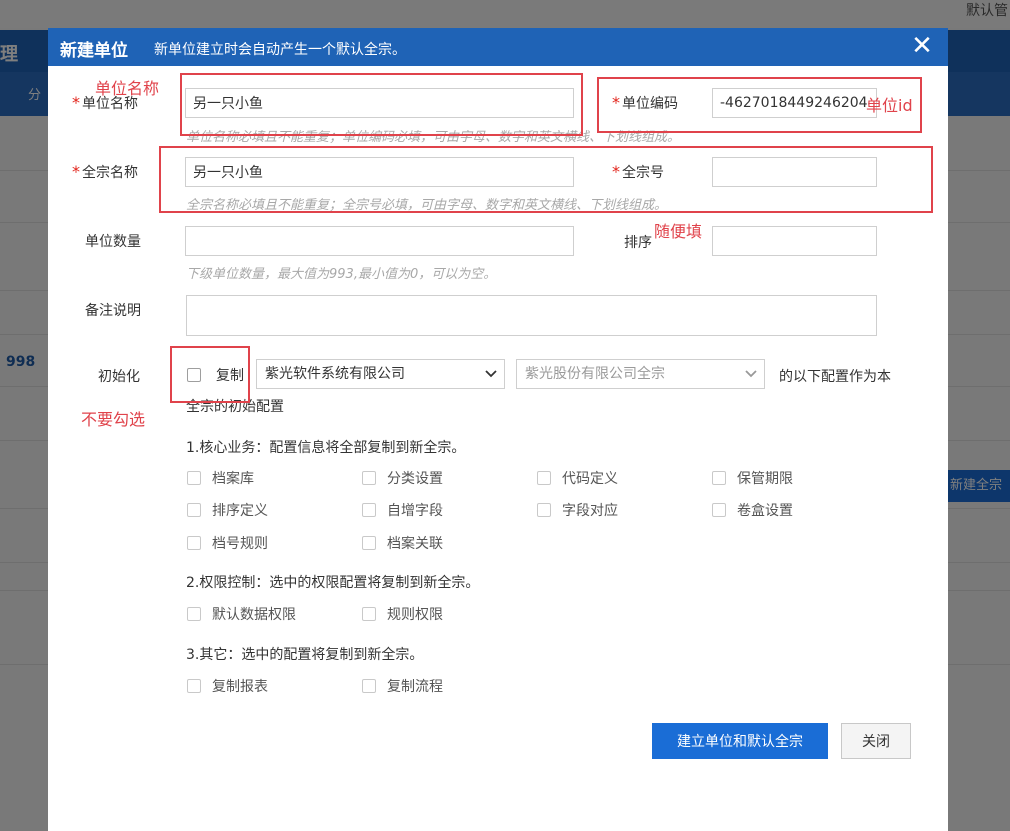 The image size is (1010, 831). I want to click on label-code-def: 代码定义, so click(590, 479).